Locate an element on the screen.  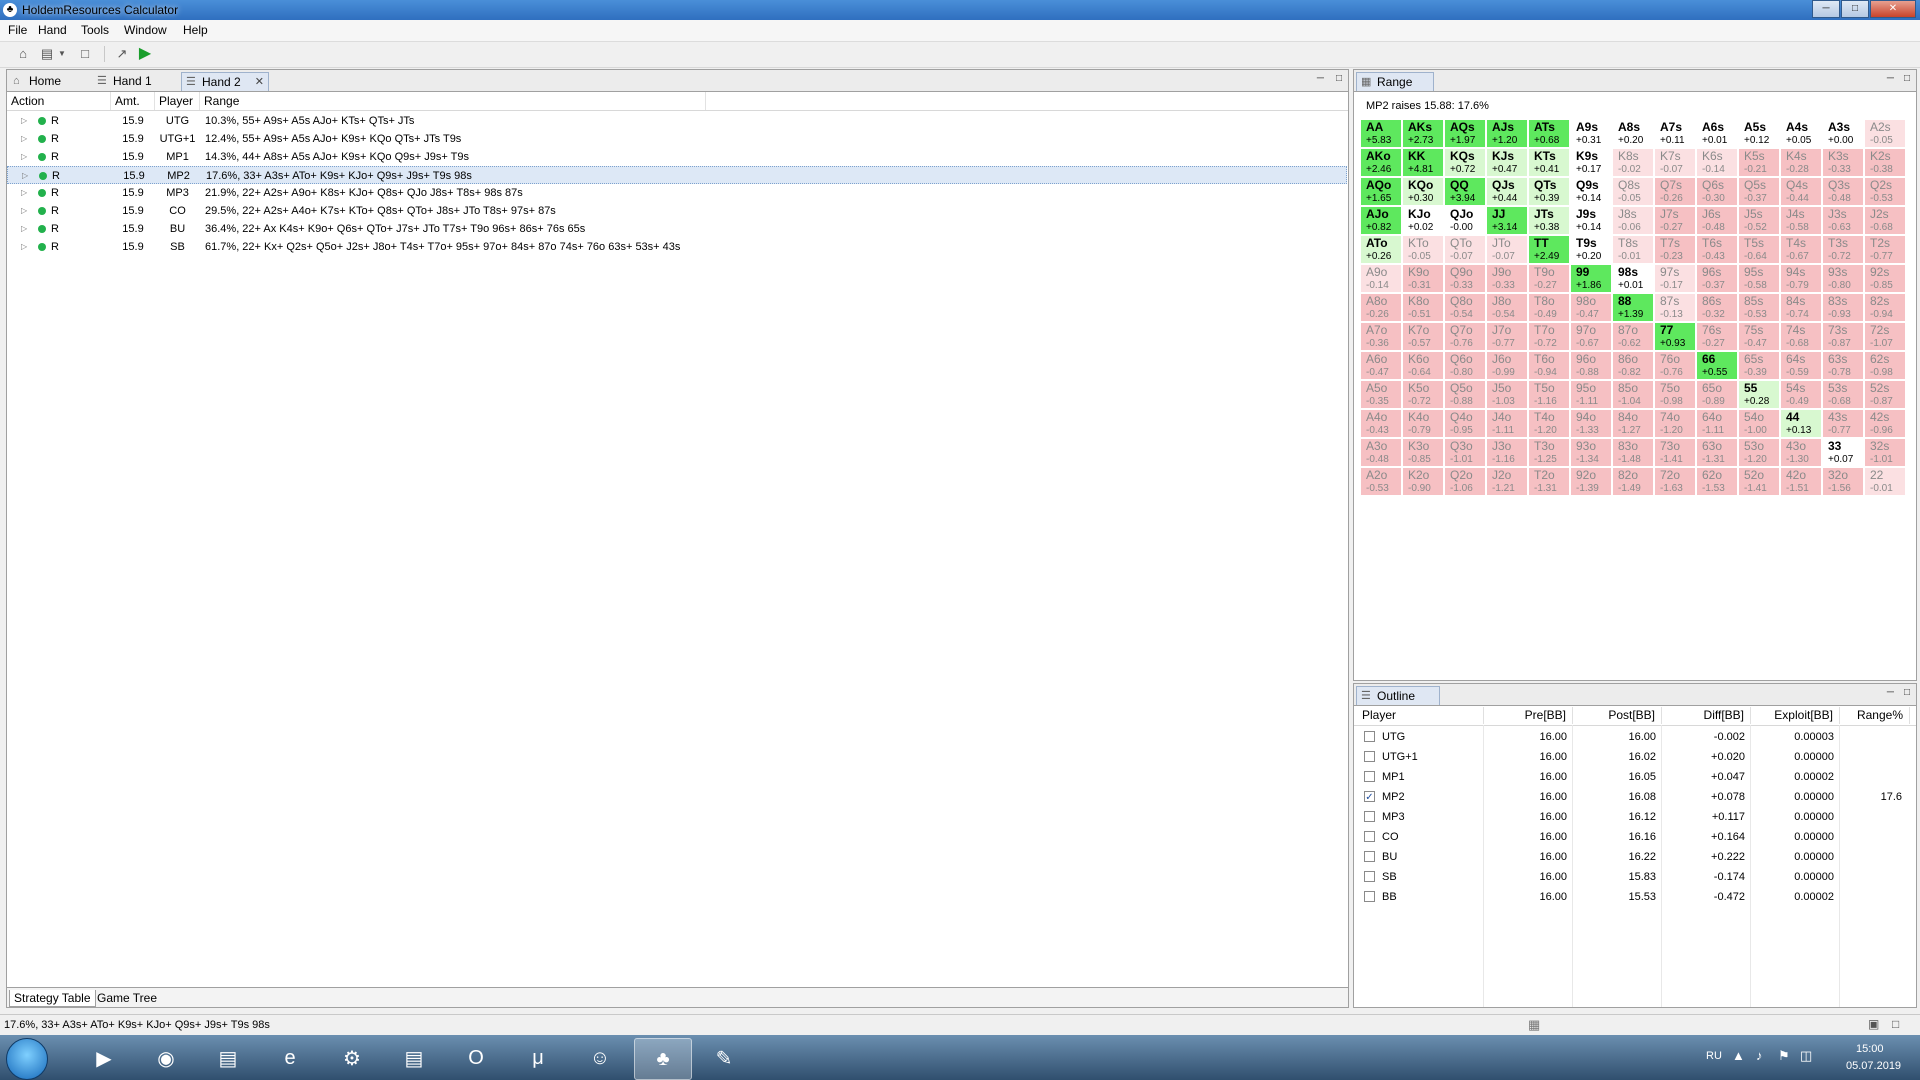
hand-cell: QTs +0.39 is located at coordinates (1549, 191).